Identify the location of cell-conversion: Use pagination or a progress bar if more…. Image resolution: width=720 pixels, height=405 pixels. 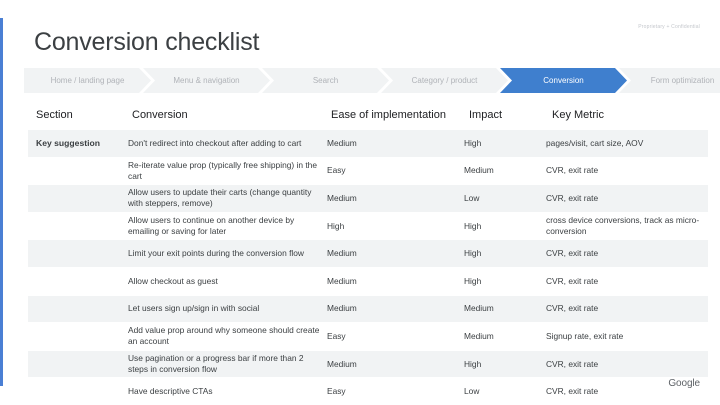
(216, 364).